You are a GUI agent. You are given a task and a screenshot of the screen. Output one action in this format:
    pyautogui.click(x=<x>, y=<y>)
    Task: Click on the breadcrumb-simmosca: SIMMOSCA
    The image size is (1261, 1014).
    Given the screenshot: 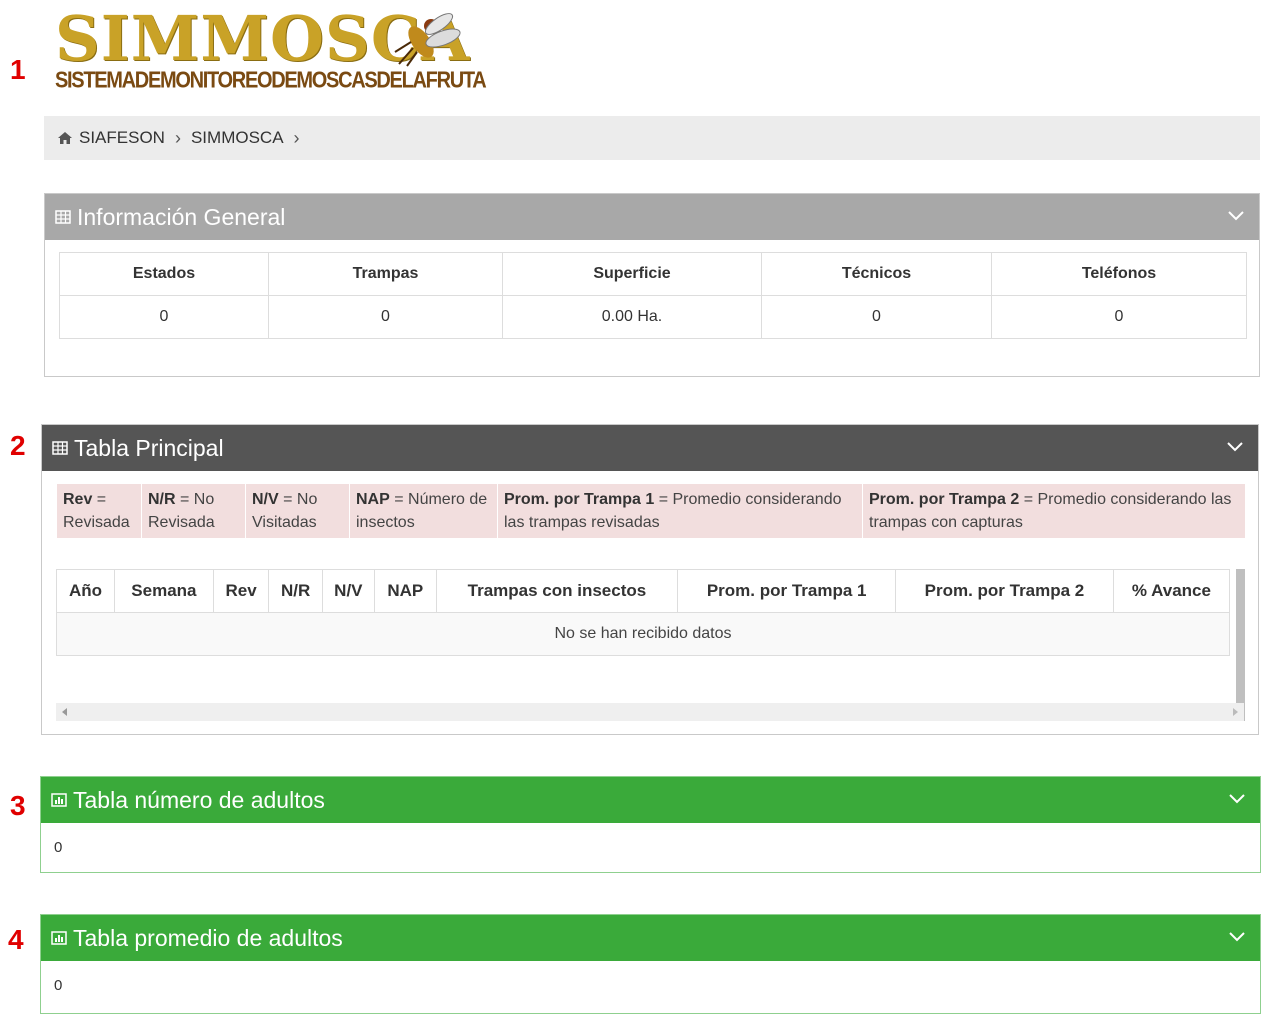 What is the action you would take?
    pyautogui.click(x=237, y=138)
    